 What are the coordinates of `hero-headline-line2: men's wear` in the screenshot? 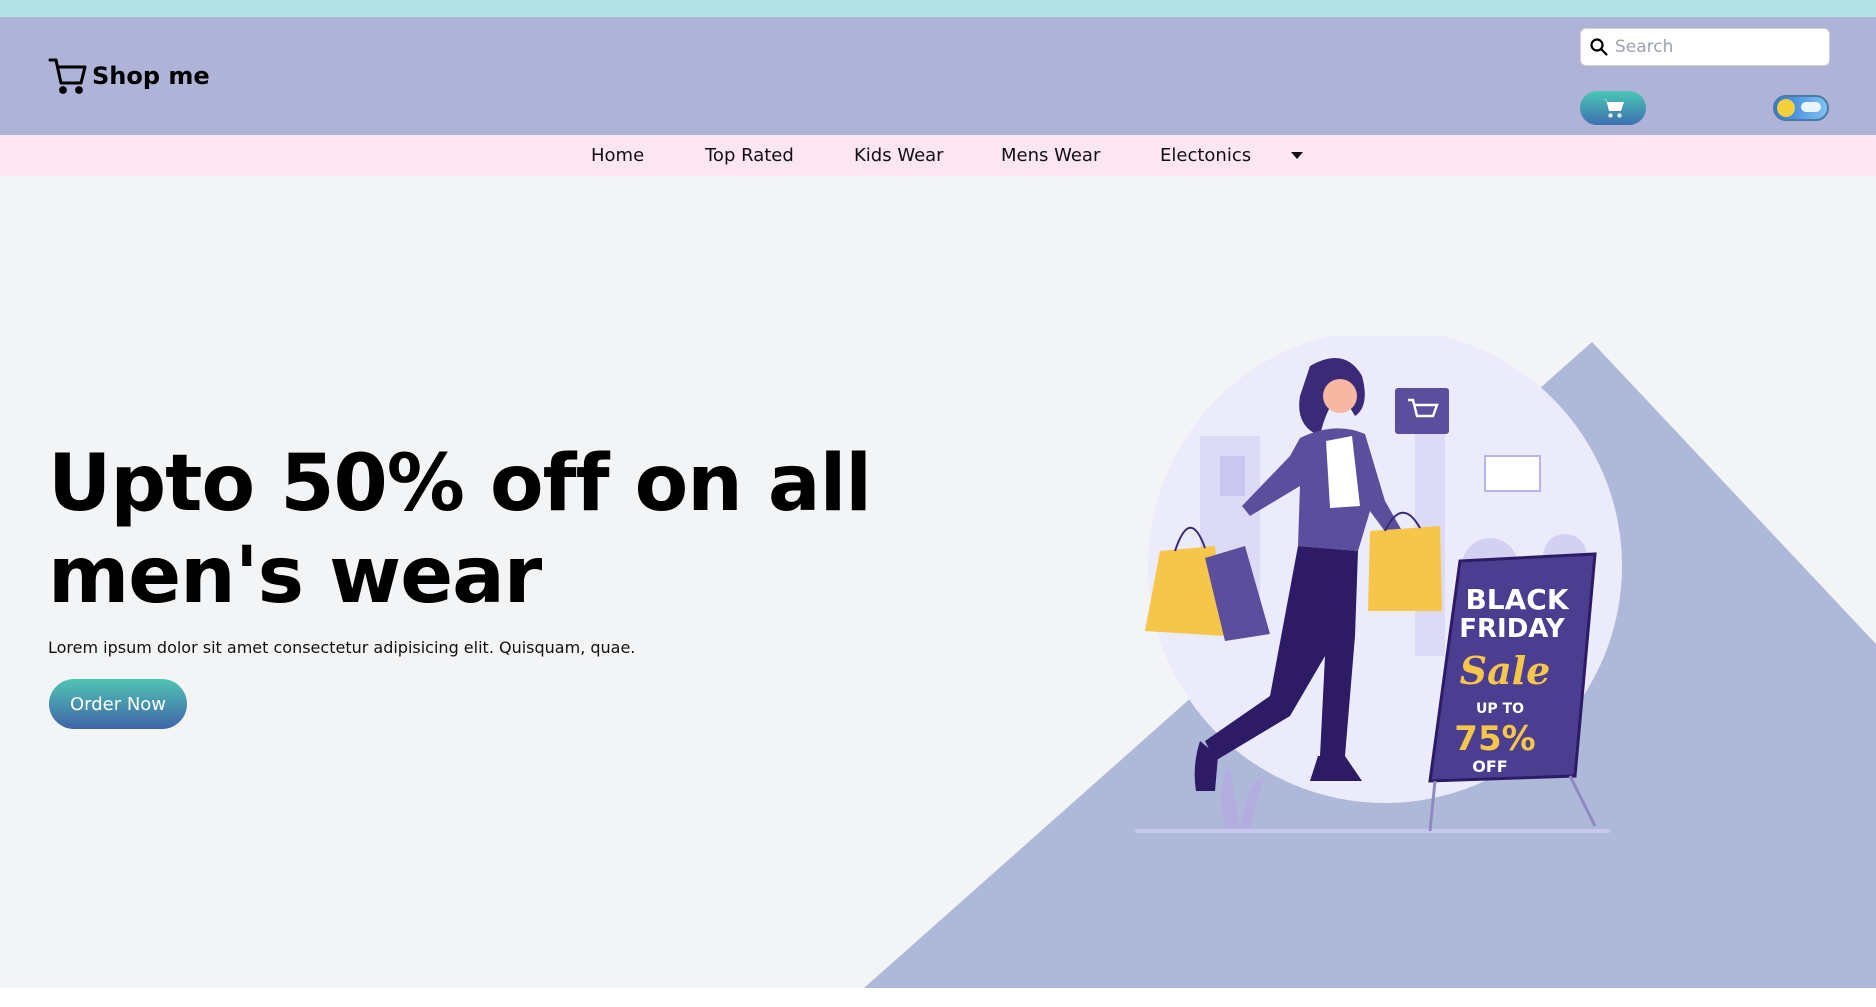 It's located at (295, 576).